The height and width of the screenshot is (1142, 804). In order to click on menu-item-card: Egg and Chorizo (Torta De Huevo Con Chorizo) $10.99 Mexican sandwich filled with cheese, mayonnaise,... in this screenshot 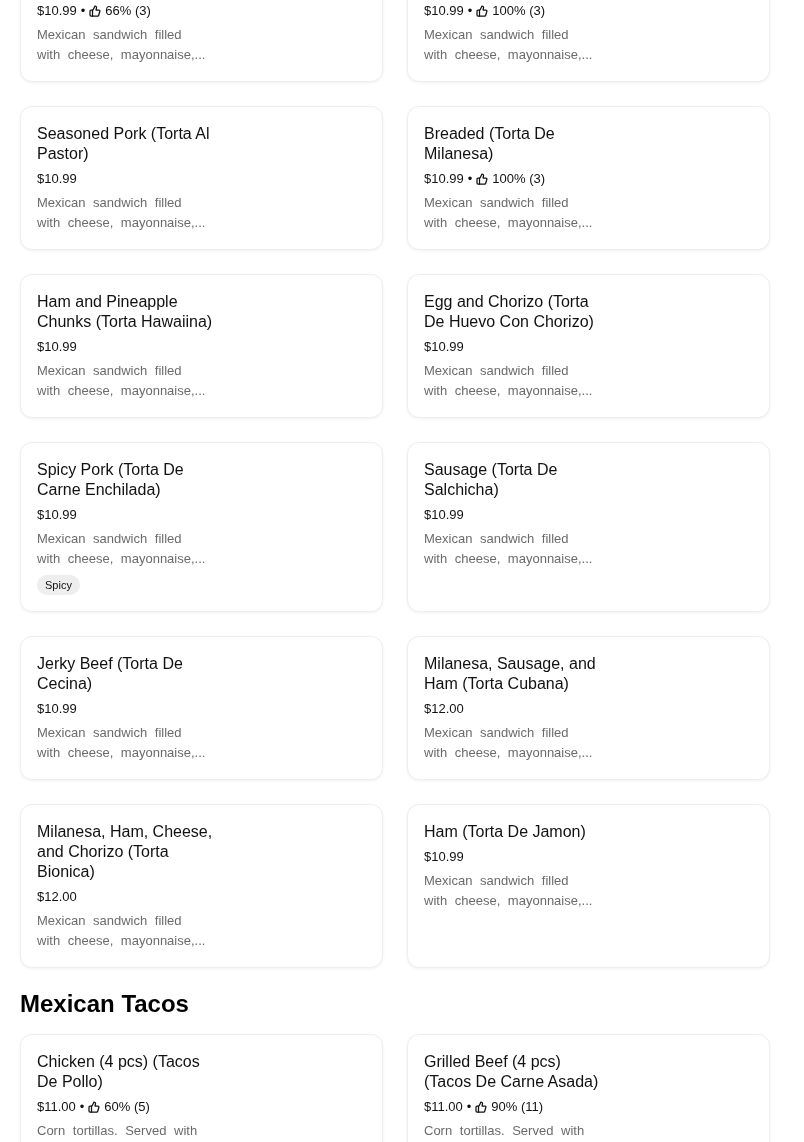, I will do `click(588, 346)`.